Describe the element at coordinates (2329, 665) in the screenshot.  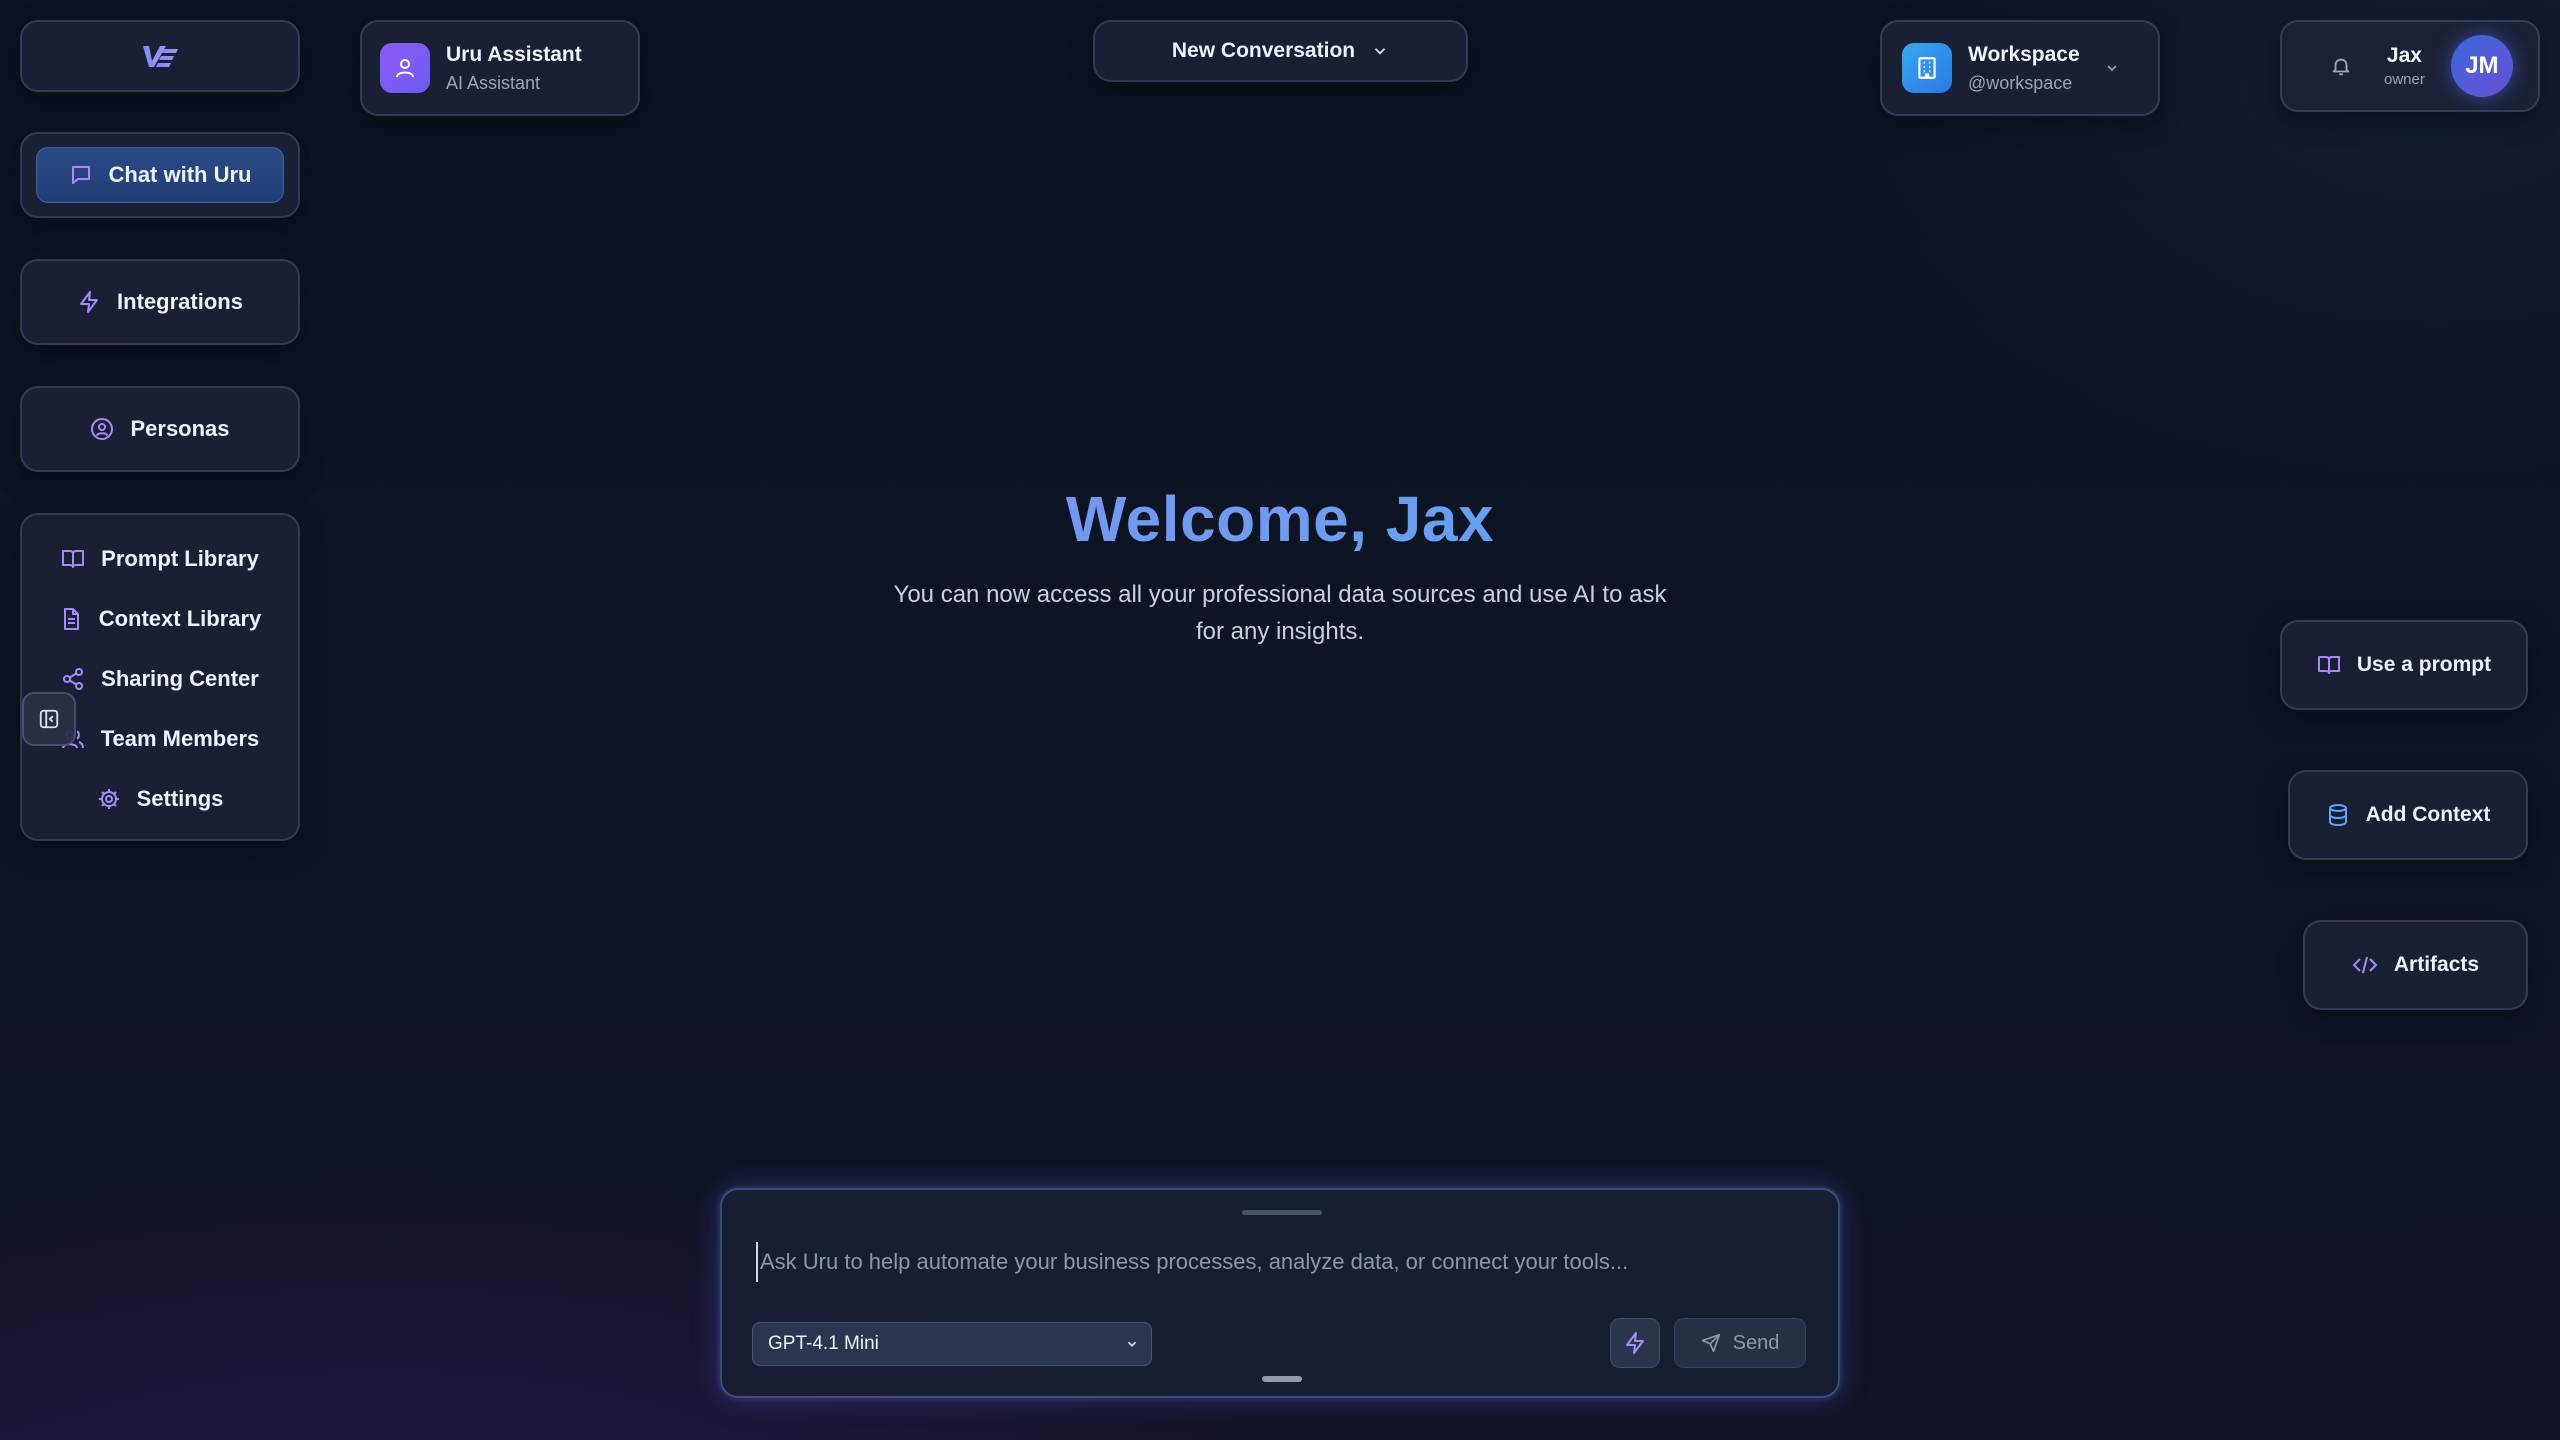
I see `book-icon` at that location.